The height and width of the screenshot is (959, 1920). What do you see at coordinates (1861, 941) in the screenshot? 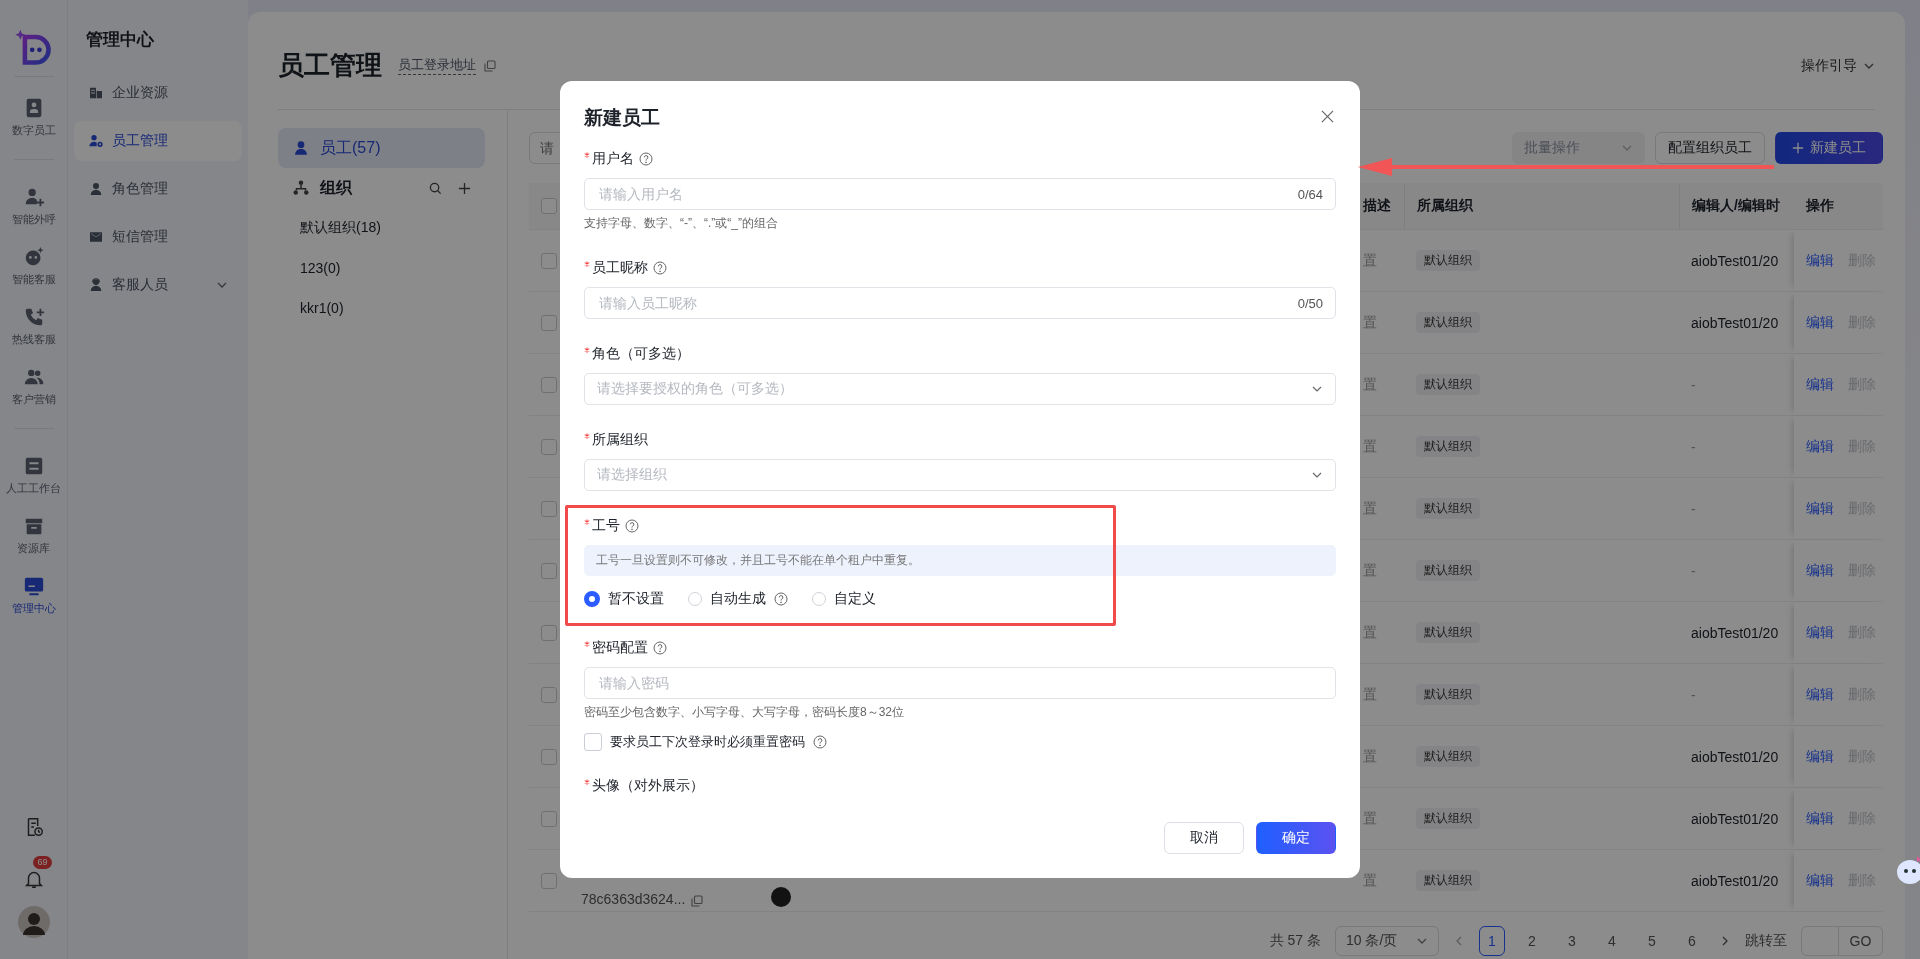
I see `go-button: GO` at bounding box center [1861, 941].